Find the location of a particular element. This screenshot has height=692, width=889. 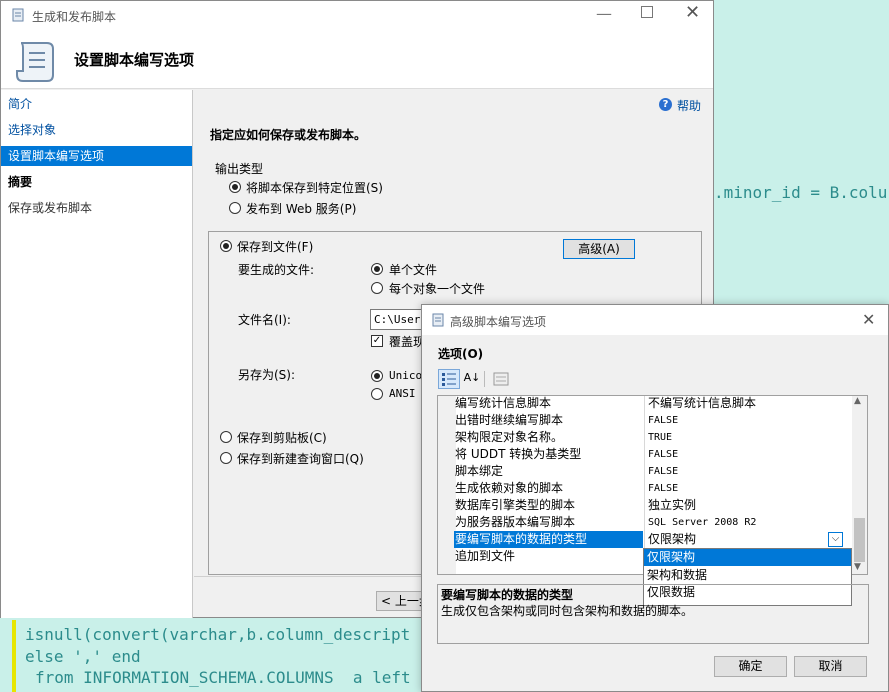

description-title: 要编写脚本的数据的类型 is located at coordinates (507, 595).